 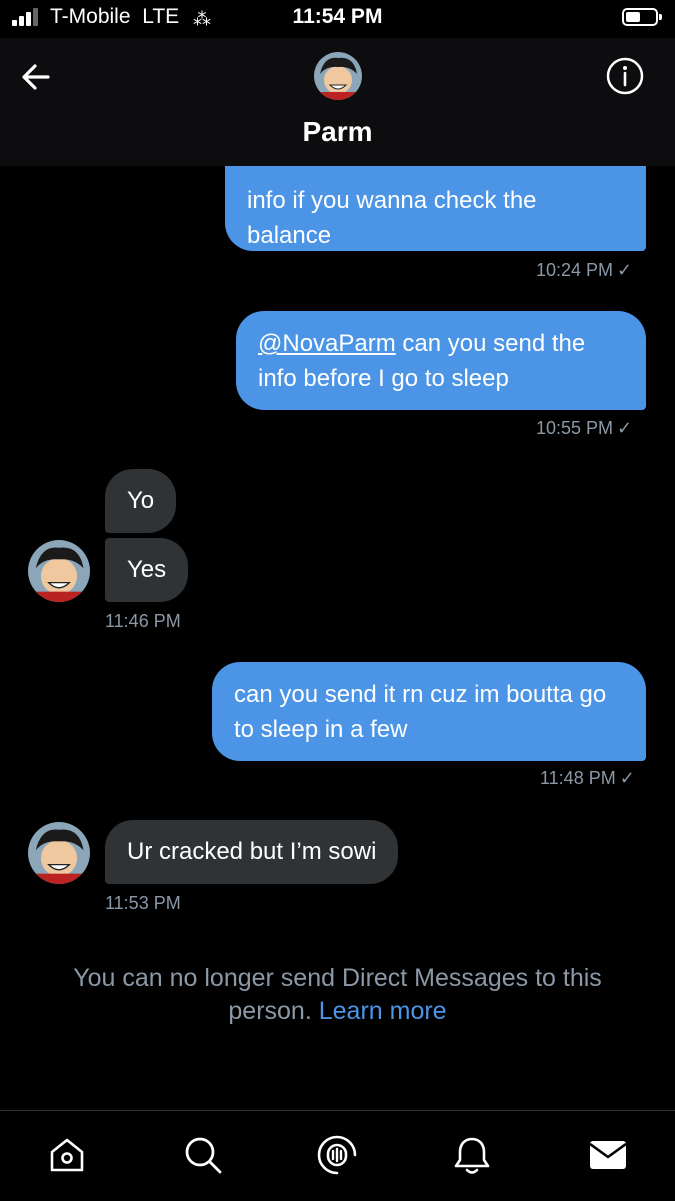 I want to click on arrow-left-icon, so click(x=36, y=77).